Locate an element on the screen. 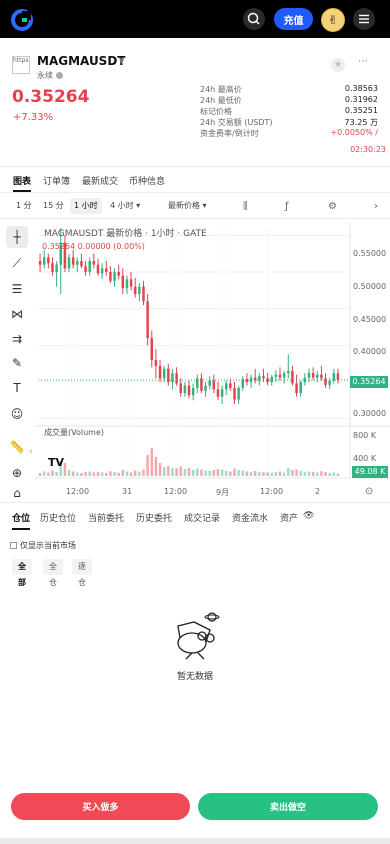 This screenshot has height=844, width=390. tab-position-history: 历史仓位 is located at coordinates (58, 517).